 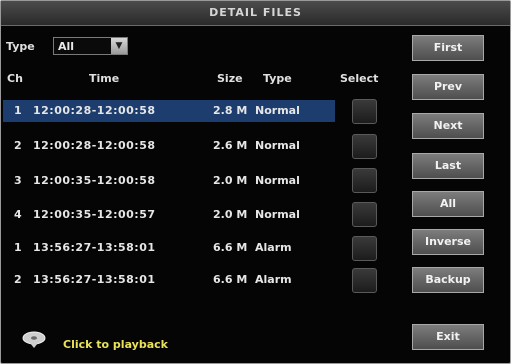 I want to click on file-row: 2 12:00:28-12:00:58 2.6 M Normal, so click(x=169, y=146).